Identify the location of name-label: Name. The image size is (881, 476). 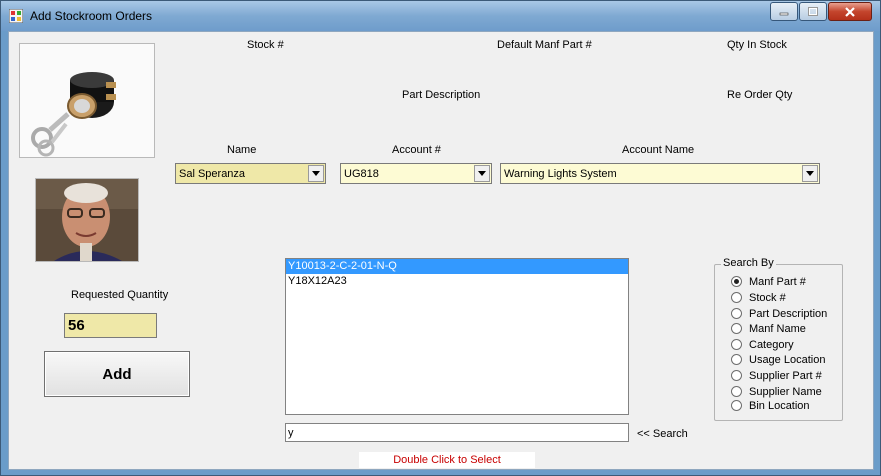
(242, 150).